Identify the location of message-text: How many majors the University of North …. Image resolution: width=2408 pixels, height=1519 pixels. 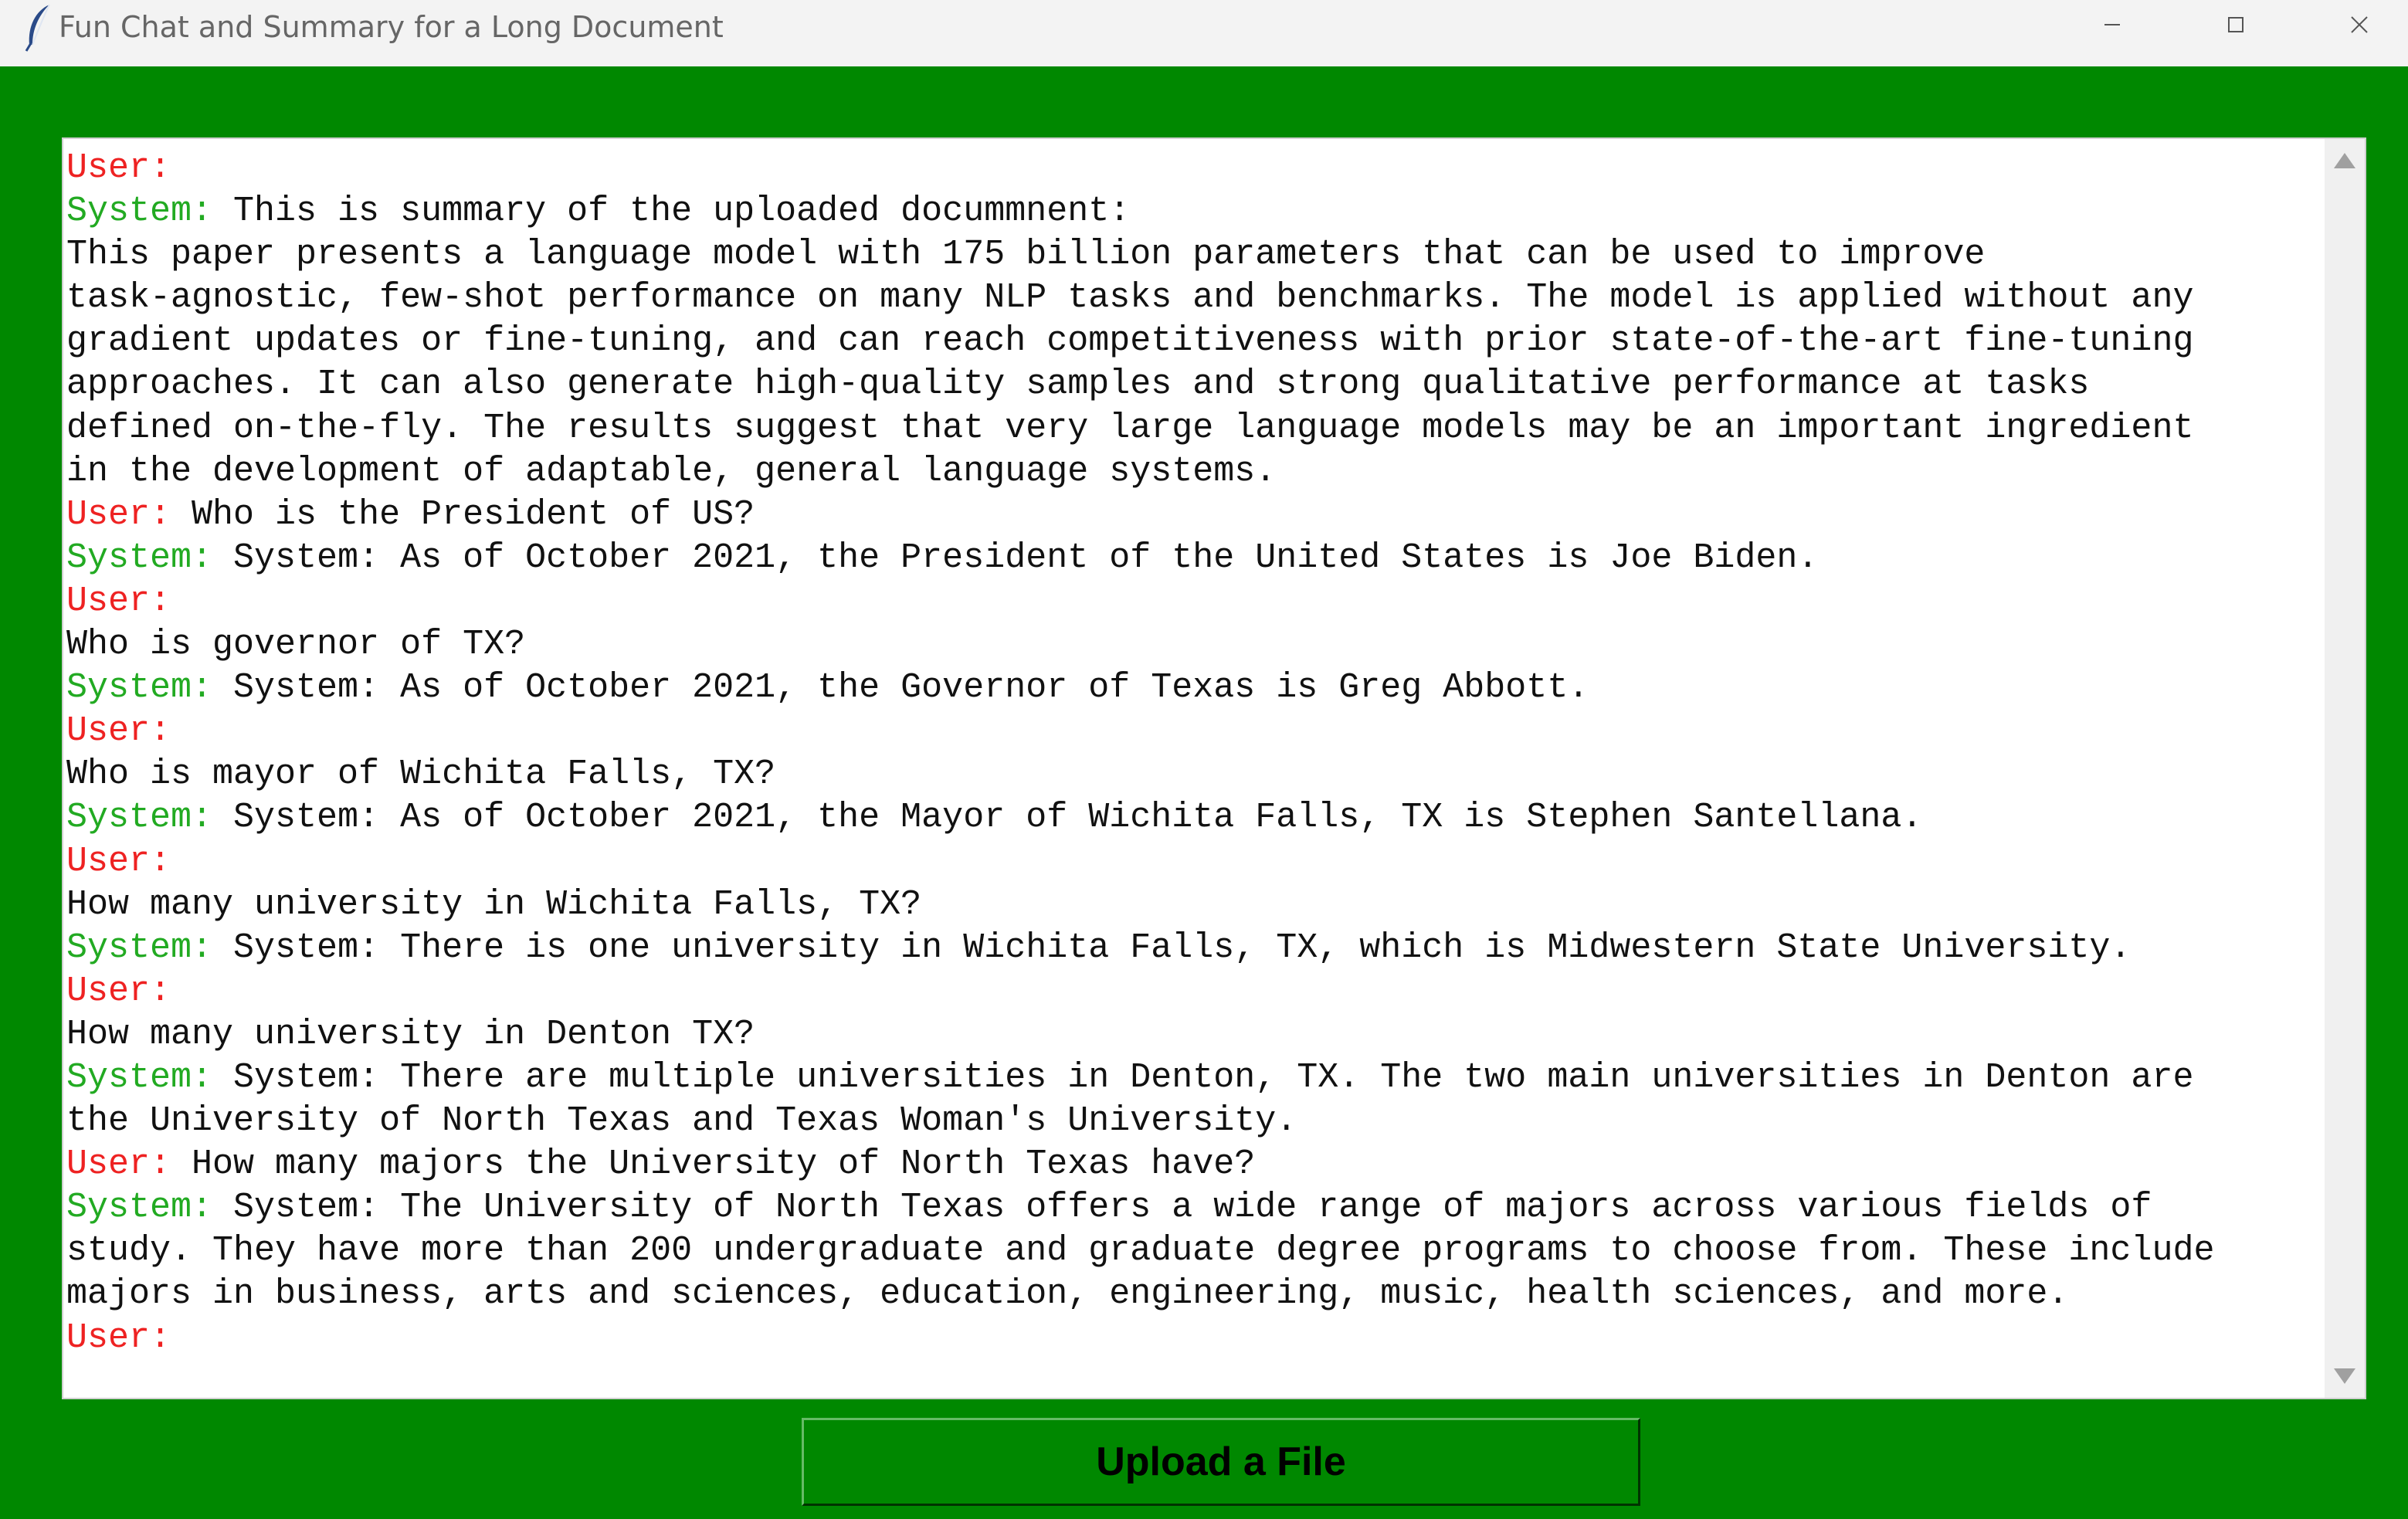
(713, 1164).